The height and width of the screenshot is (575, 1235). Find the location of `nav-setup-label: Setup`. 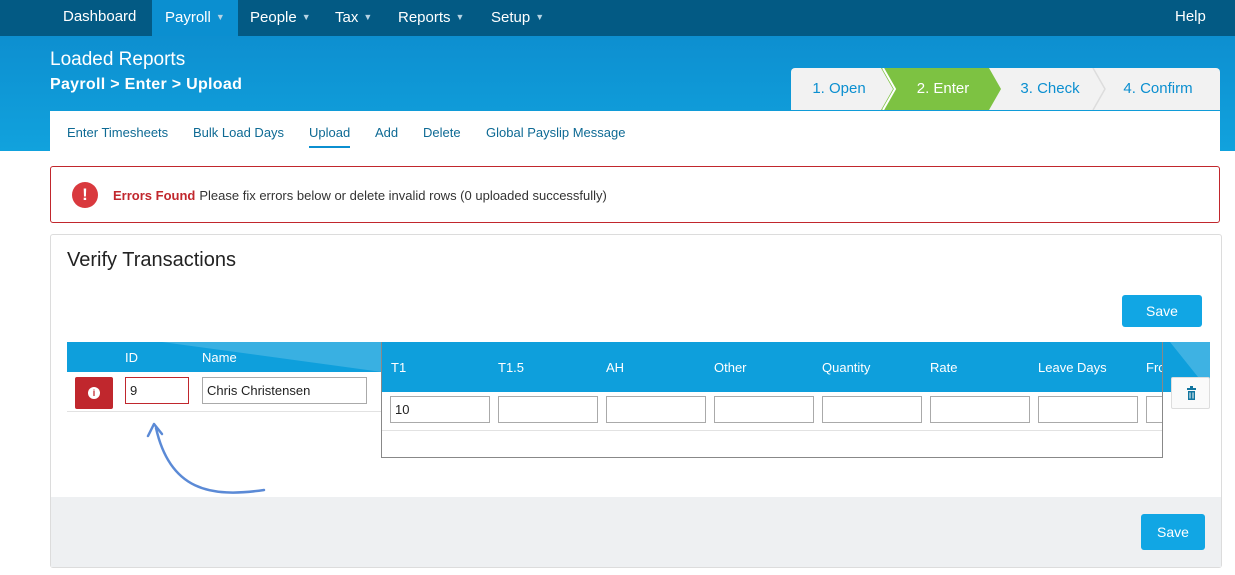

nav-setup-label: Setup is located at coordinates (511, 17).